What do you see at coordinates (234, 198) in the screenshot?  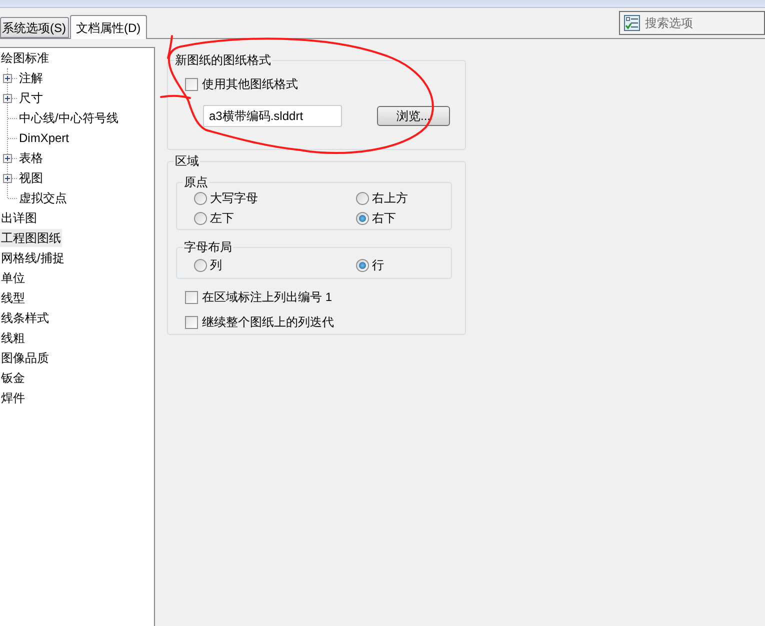 I see `radio-label: 大写字母` at bounding box center [234, 198].